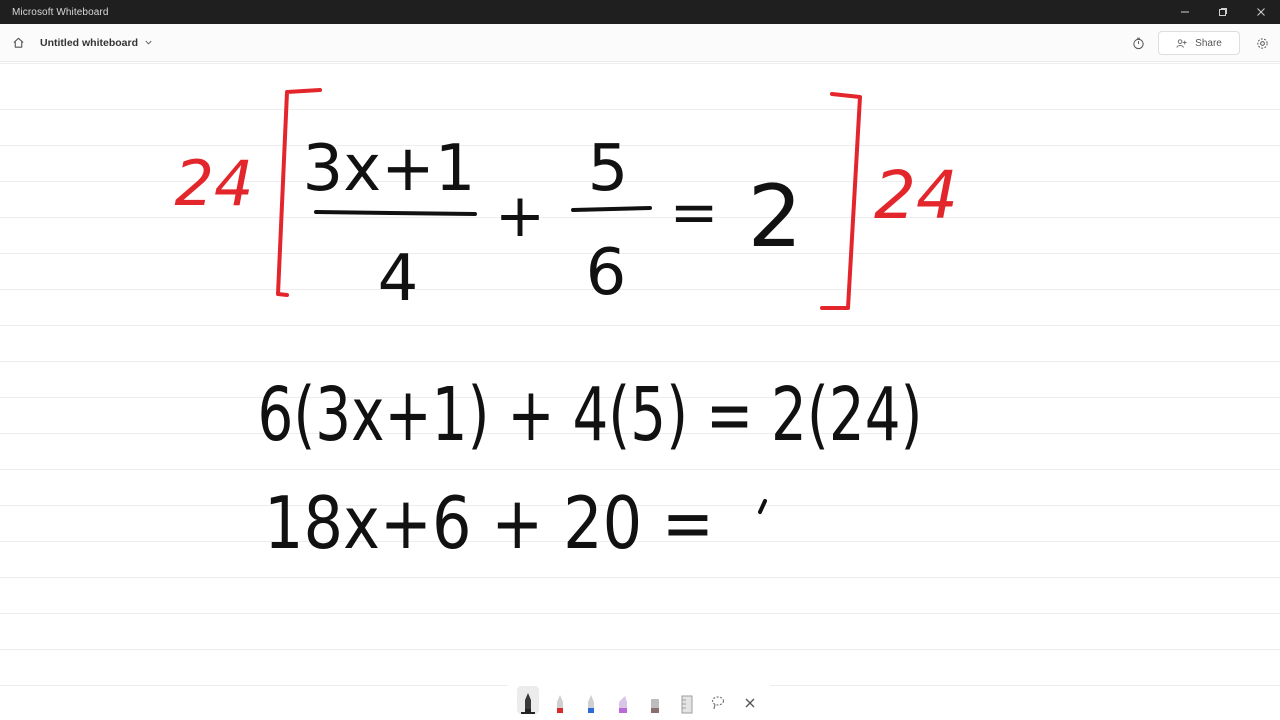  What do you see at coordinates (1208, 43) in the screenshot?
I see `share-label: Share` at bounding box center [1208, 43].